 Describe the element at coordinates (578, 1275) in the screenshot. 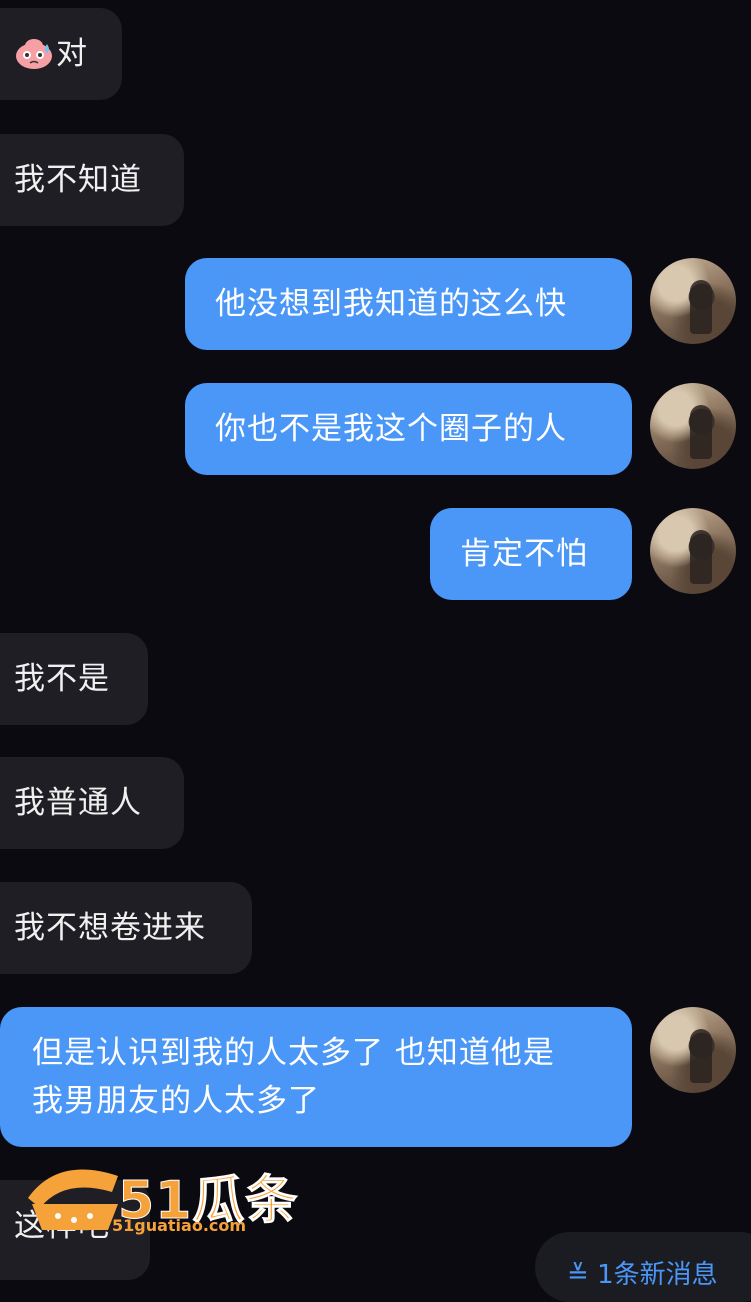

I see `double-chevron-down-icon: ≚` at that location.